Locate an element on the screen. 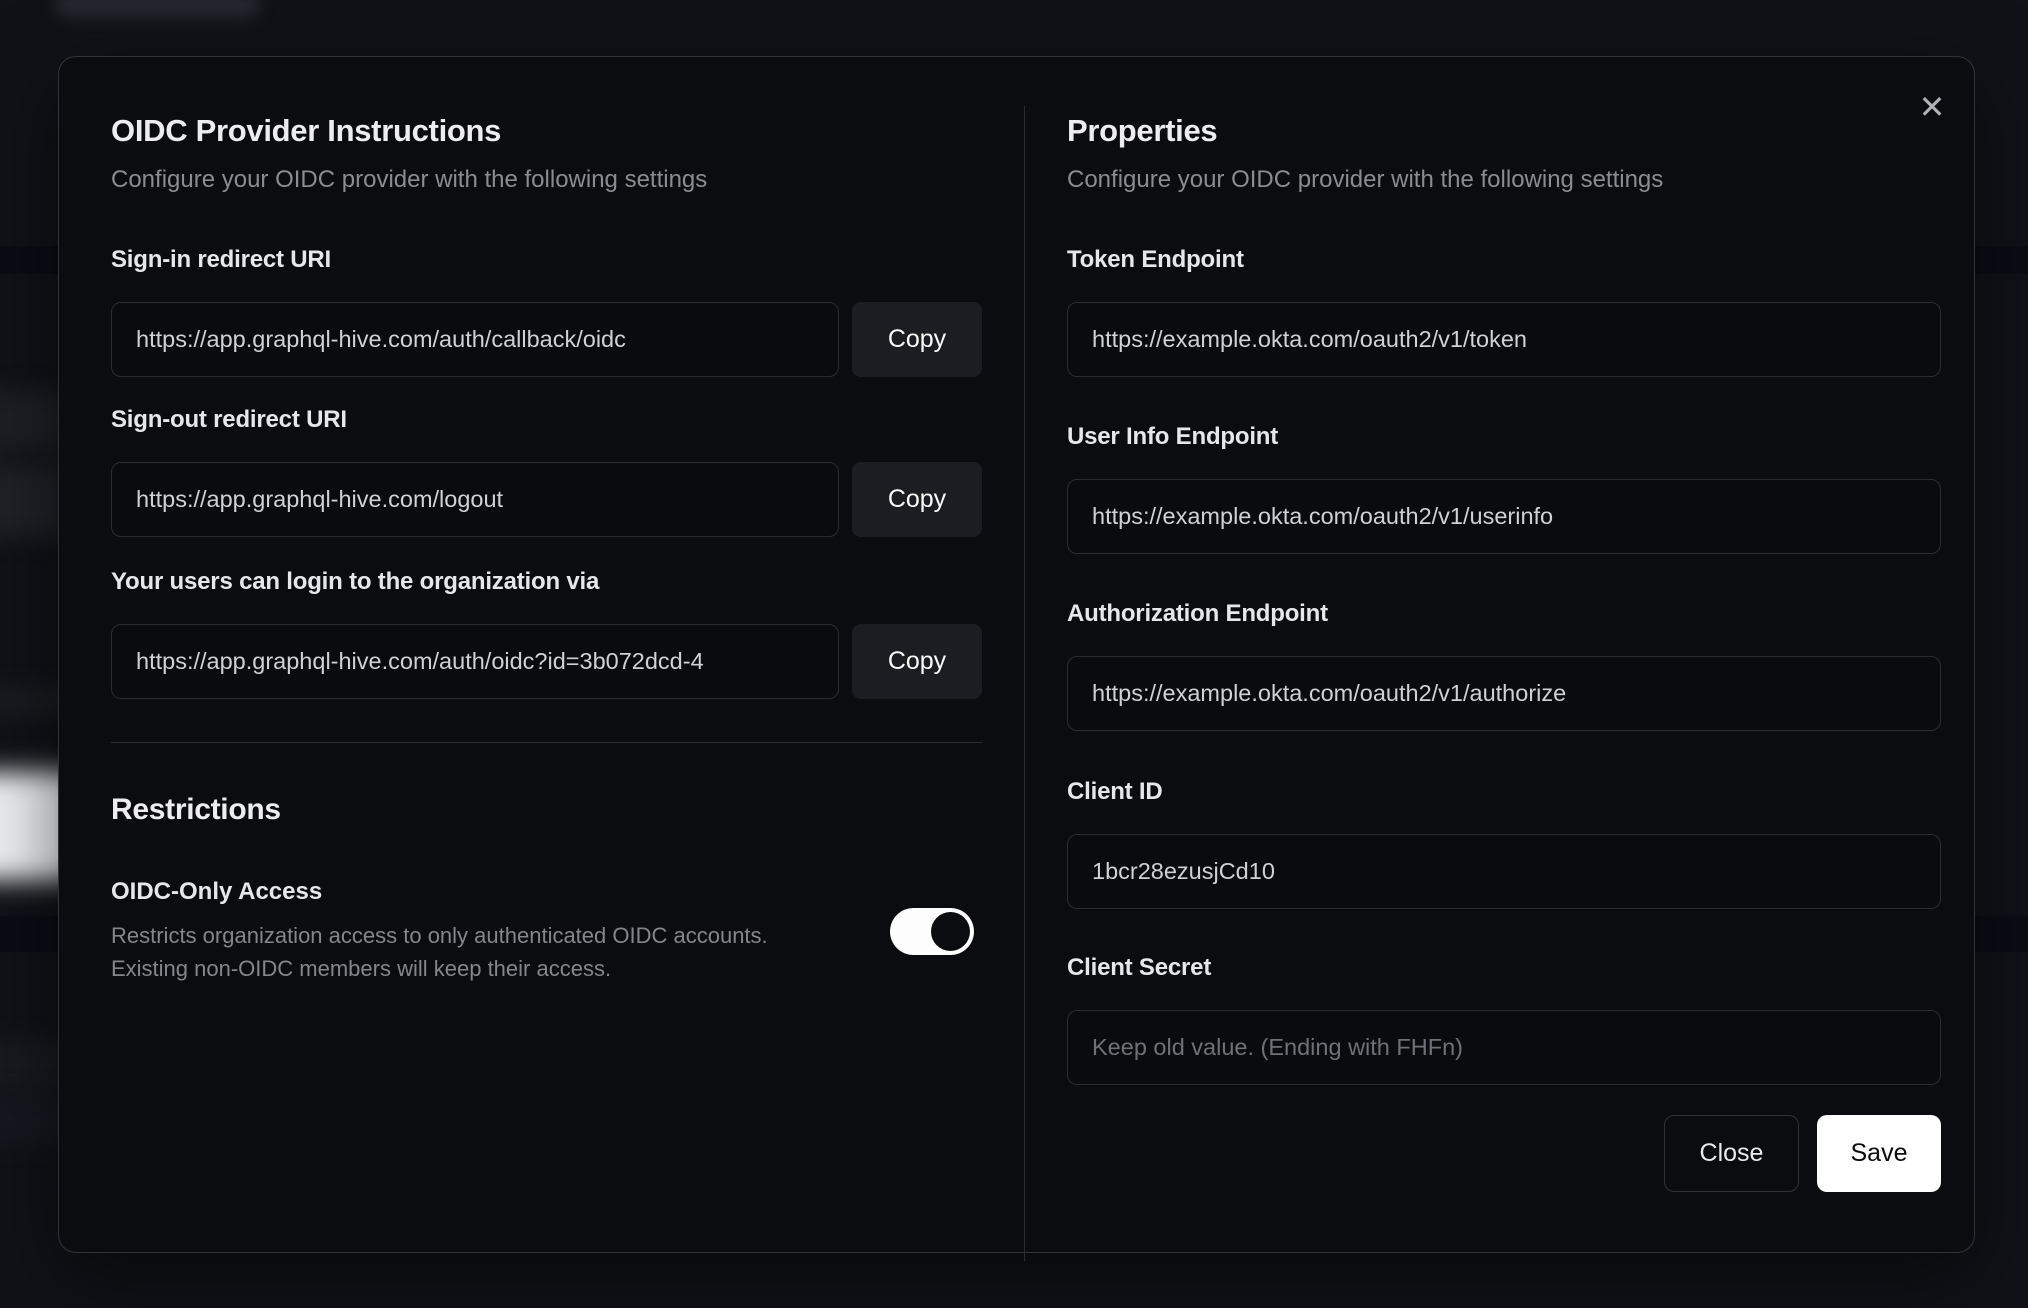 The image size is (2028, 1308). signin-redirect-uri-row: Copy is located at coordinates (547, 339).